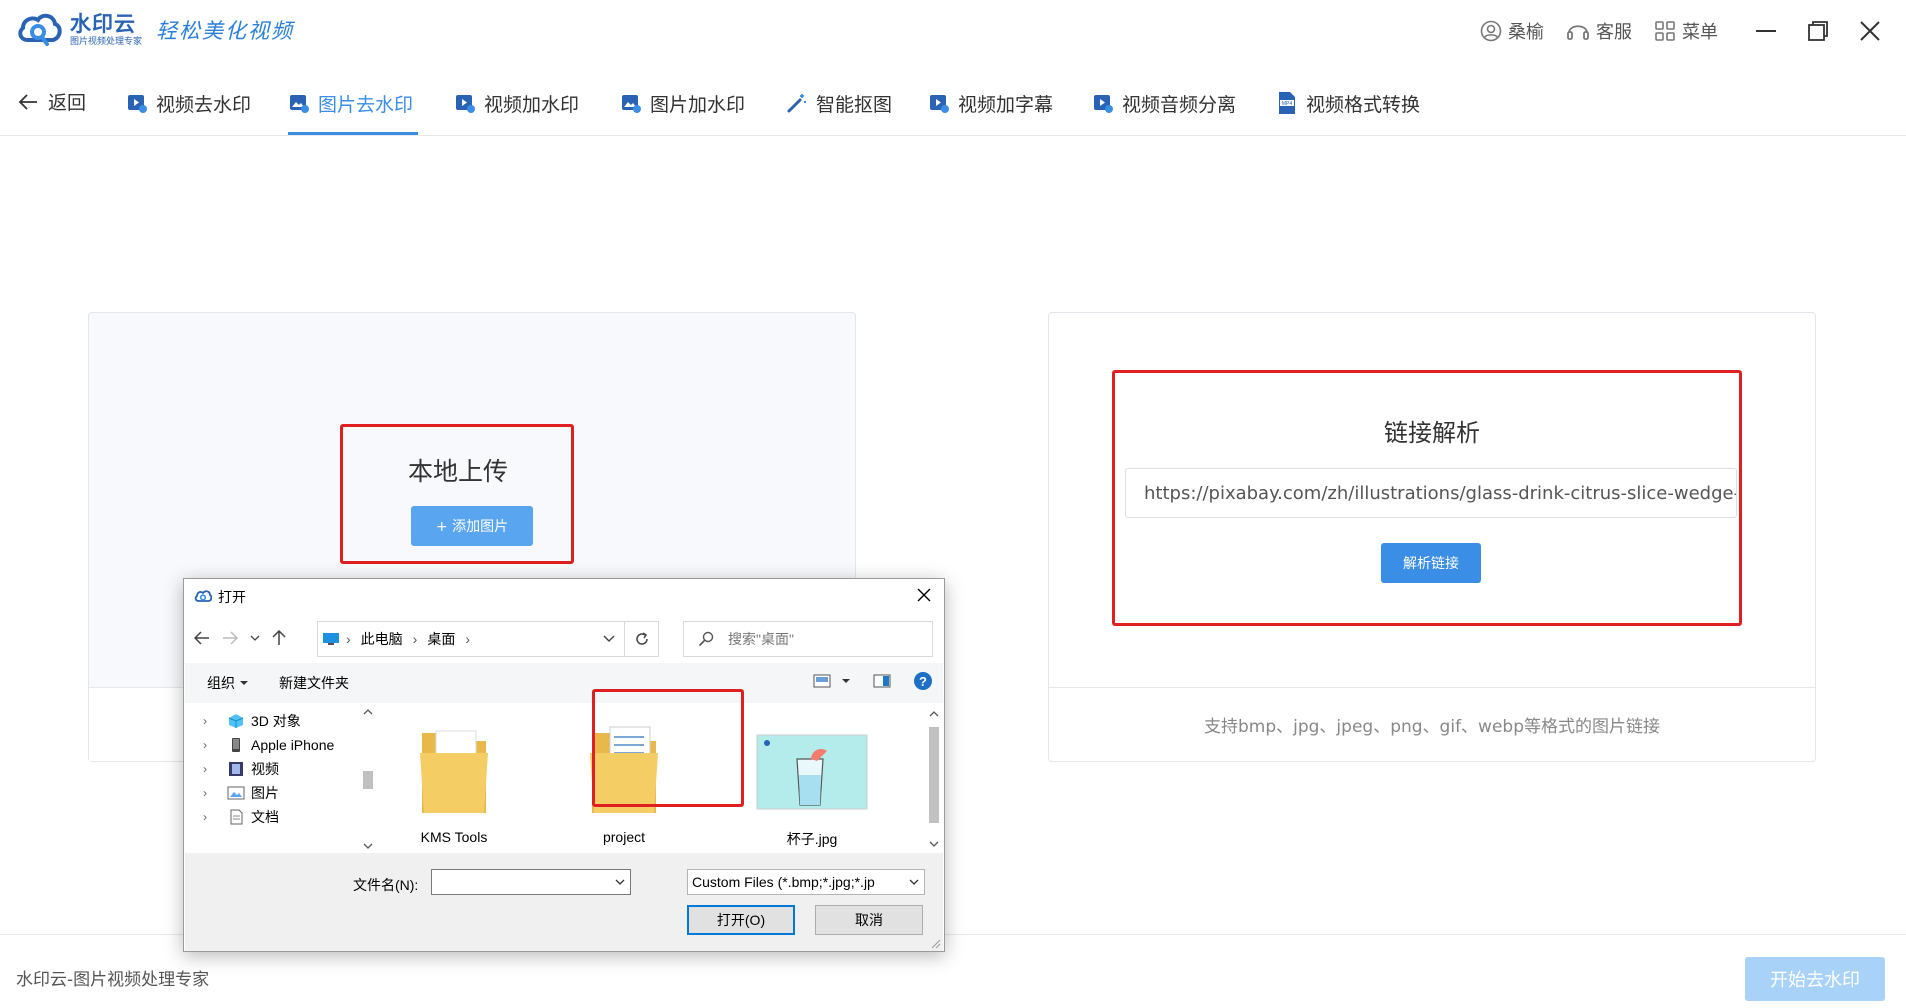  Describe the element at coordinates (232, 597) in the screenshot. I see `dialog-title: 打开` at that location.